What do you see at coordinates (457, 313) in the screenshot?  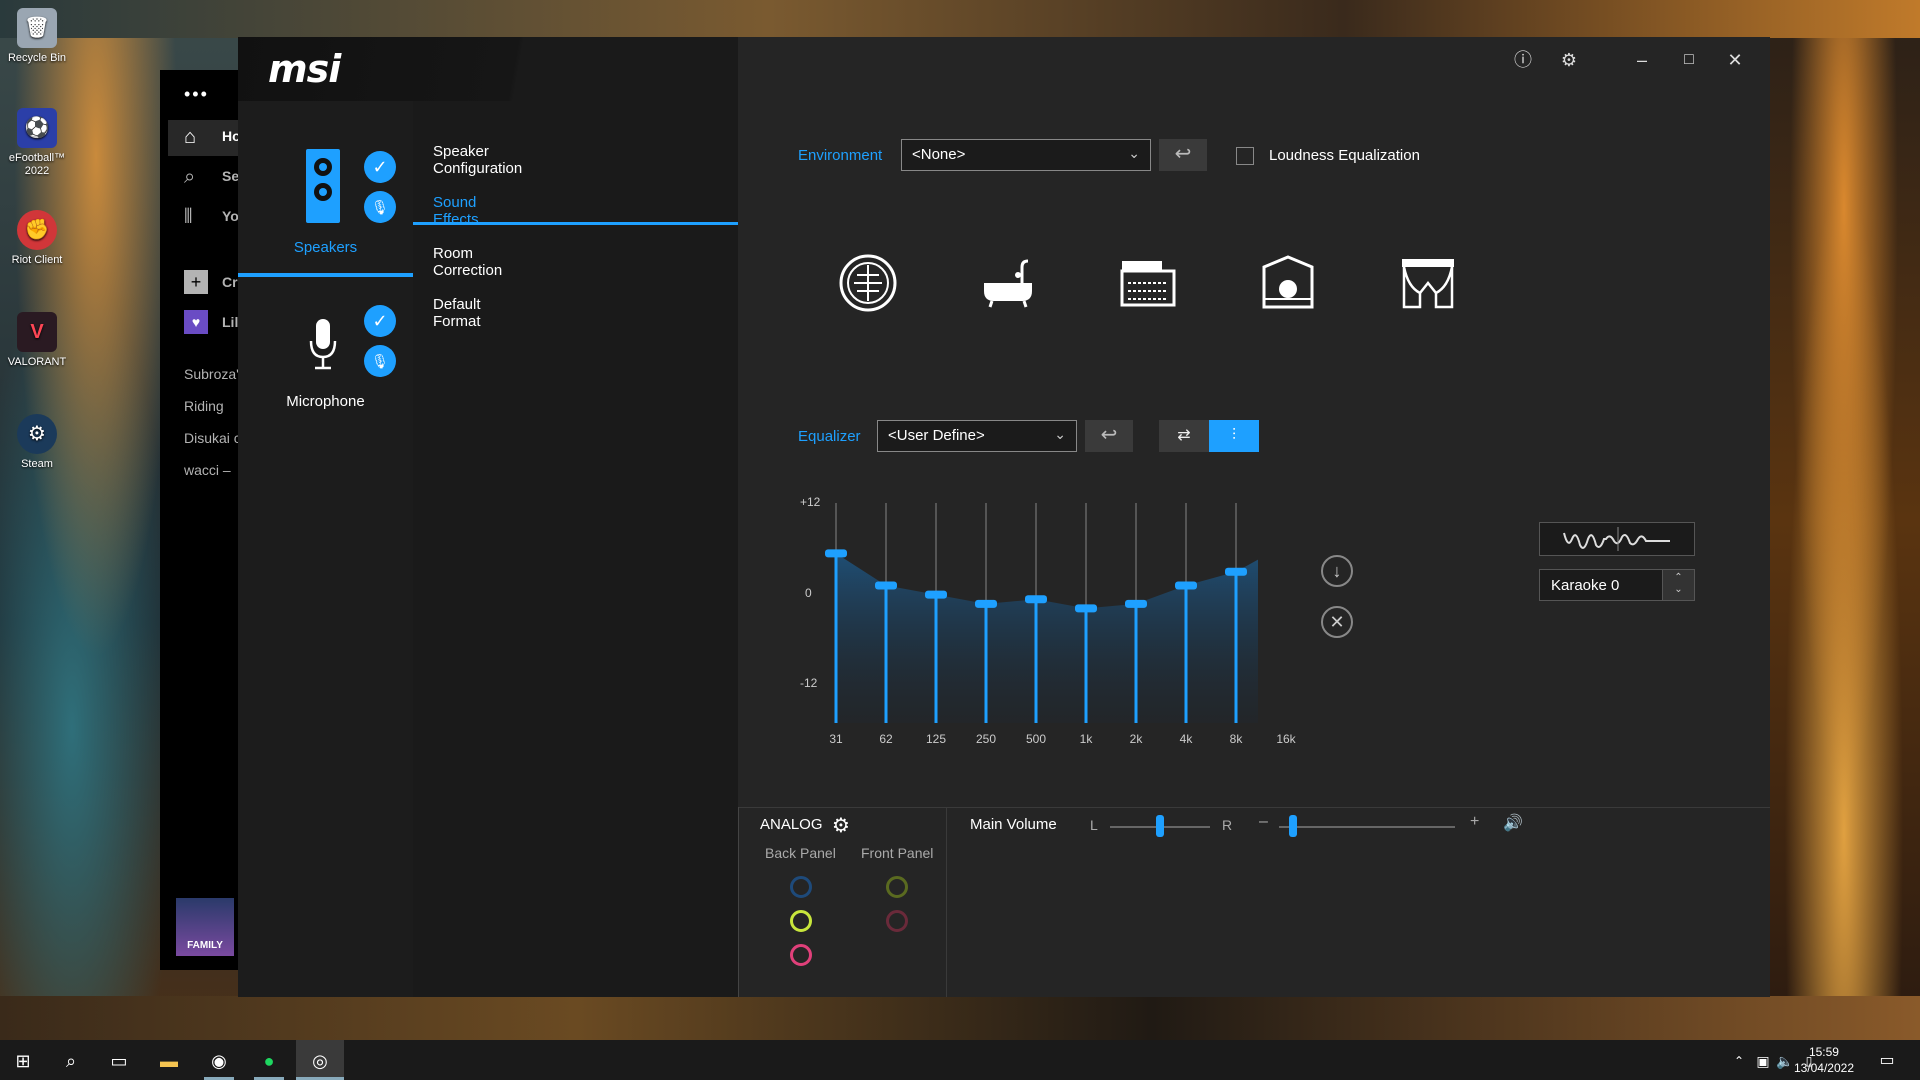 I see `menu-default-format: Default Format` at bounding box center [457, 313].